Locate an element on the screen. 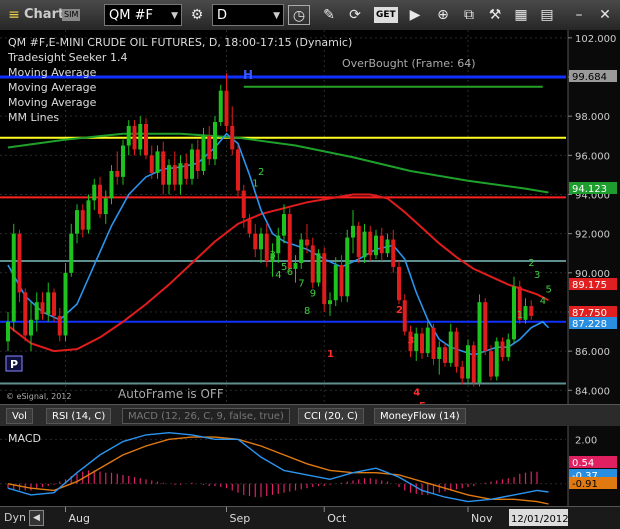  window-grip-icon: ≡ is located at coordinates (14, 15).